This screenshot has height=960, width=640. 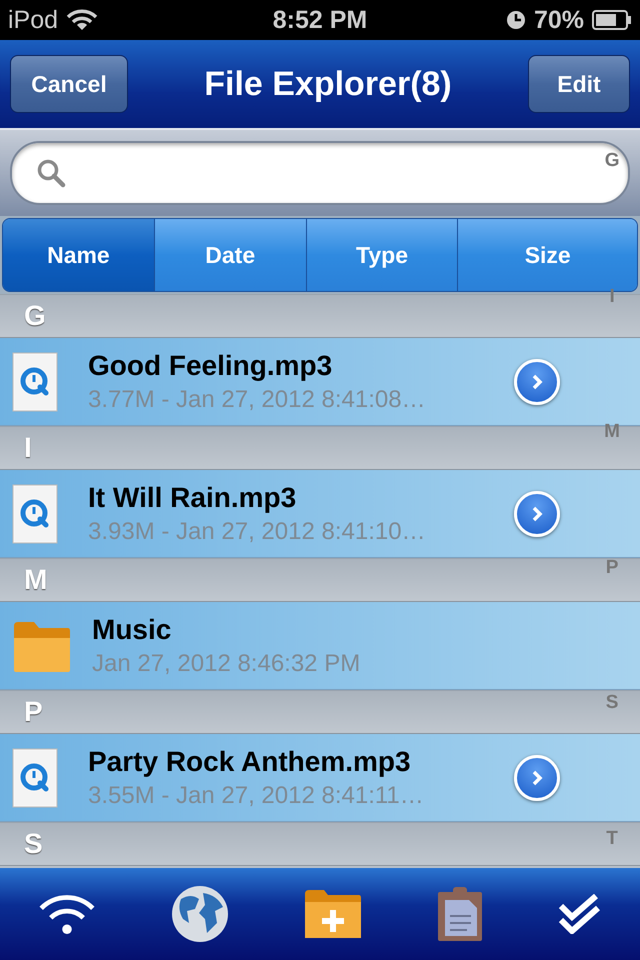 I want to click on clipboard-icon, so click(x=460, y=914).